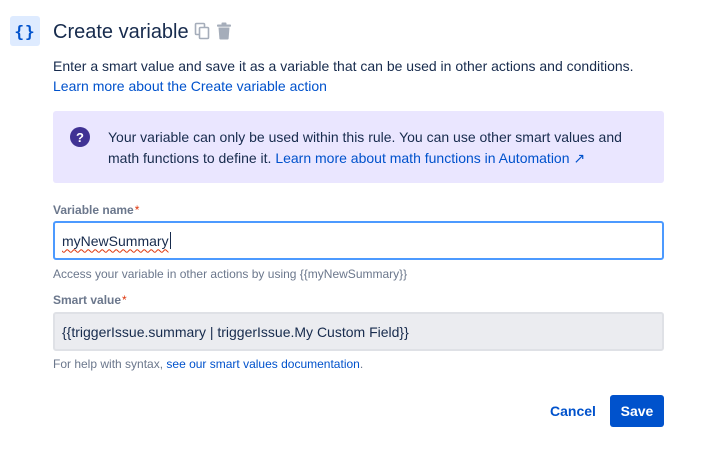 The height and width of the screenshot is (451, 710). I want to click on smart-value-label-text: Smart value, so click(87, 300).